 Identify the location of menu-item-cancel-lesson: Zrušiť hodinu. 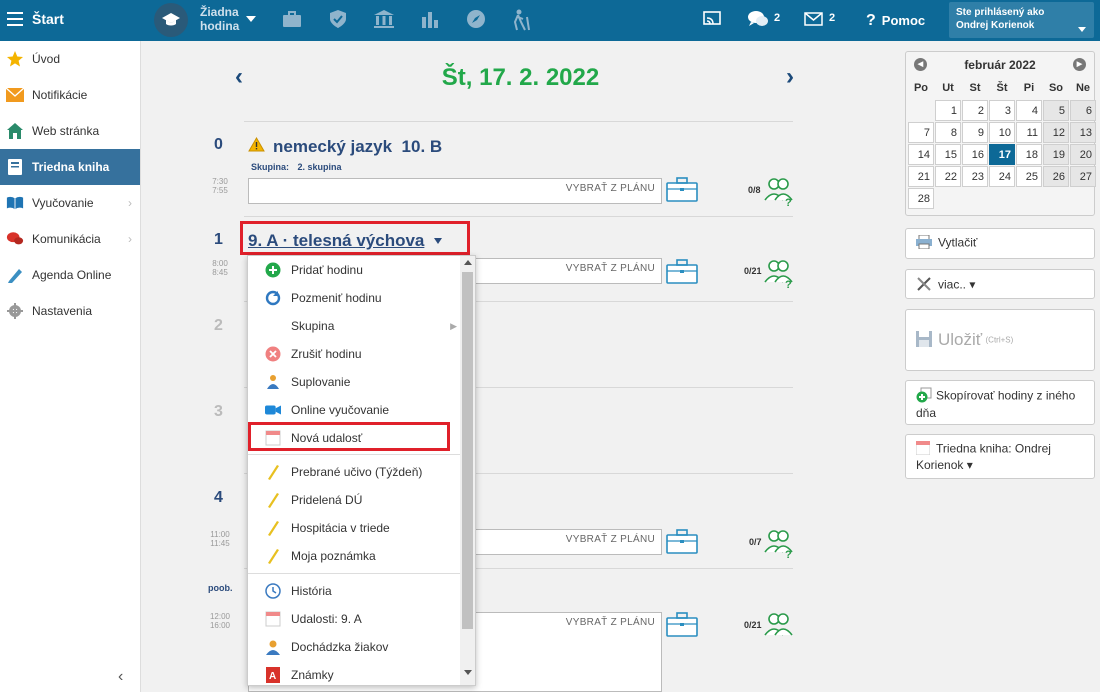
(354, 354).